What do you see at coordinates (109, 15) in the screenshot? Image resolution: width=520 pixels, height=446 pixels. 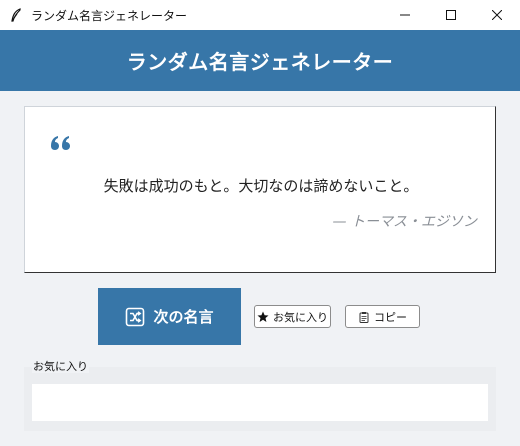 I see `window-title: ランダム名言ジェネレーター` at bounding box center [109, 15].